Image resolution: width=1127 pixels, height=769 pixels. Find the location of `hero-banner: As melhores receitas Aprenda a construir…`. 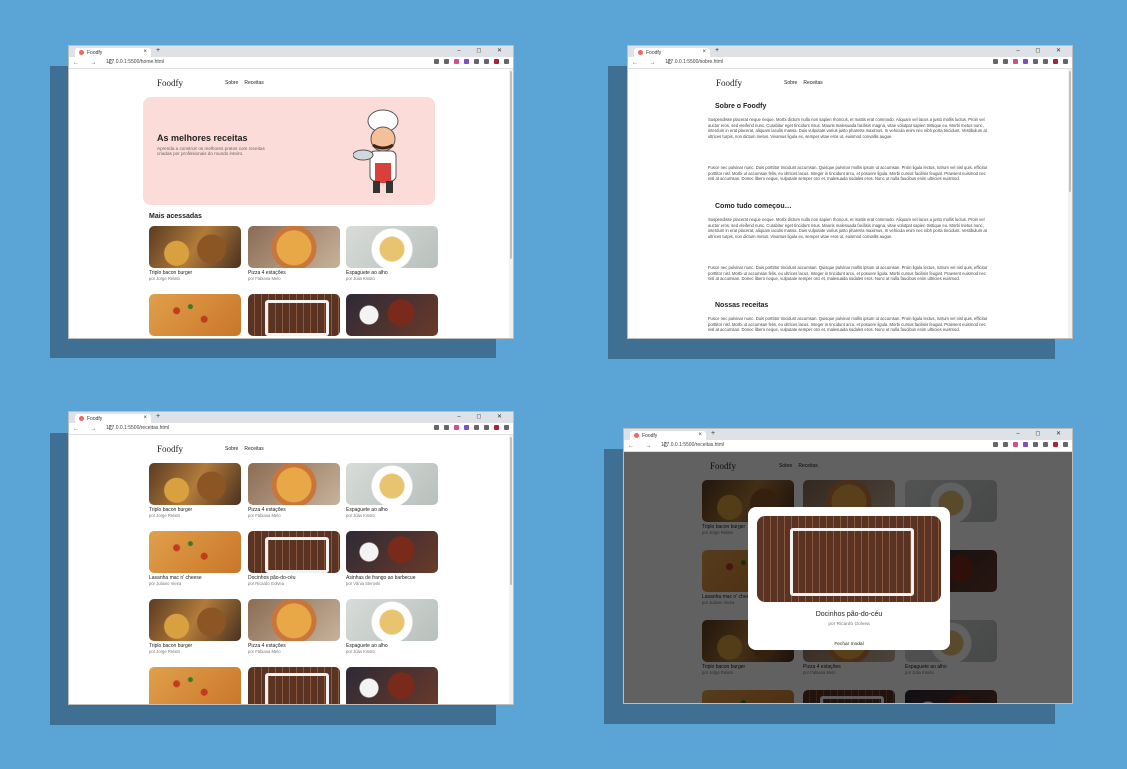

hero-banner: As melhores receitas Aprenda a construir… is located at coordinates (289, 151).